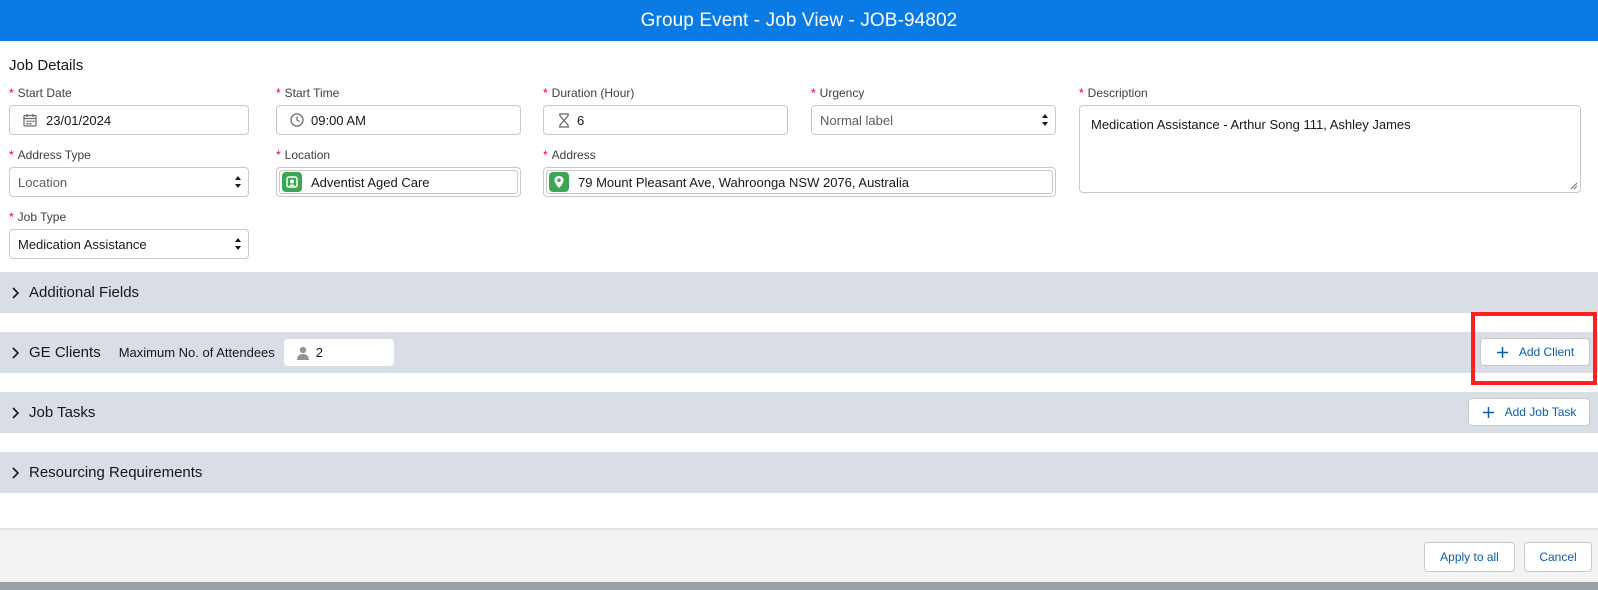 The width and height of the screenshot is (1598, 590). I want to click on duration-field: * Duration (Hour) 6, so click(665, 110).